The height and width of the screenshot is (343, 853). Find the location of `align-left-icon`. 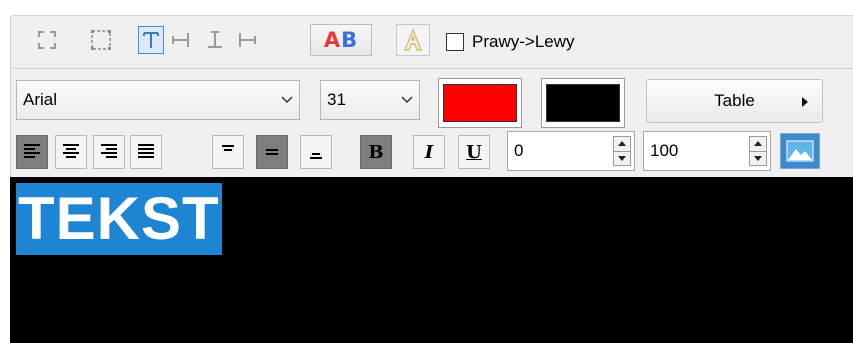

align-left-icon is located at coordinates (32, 151).